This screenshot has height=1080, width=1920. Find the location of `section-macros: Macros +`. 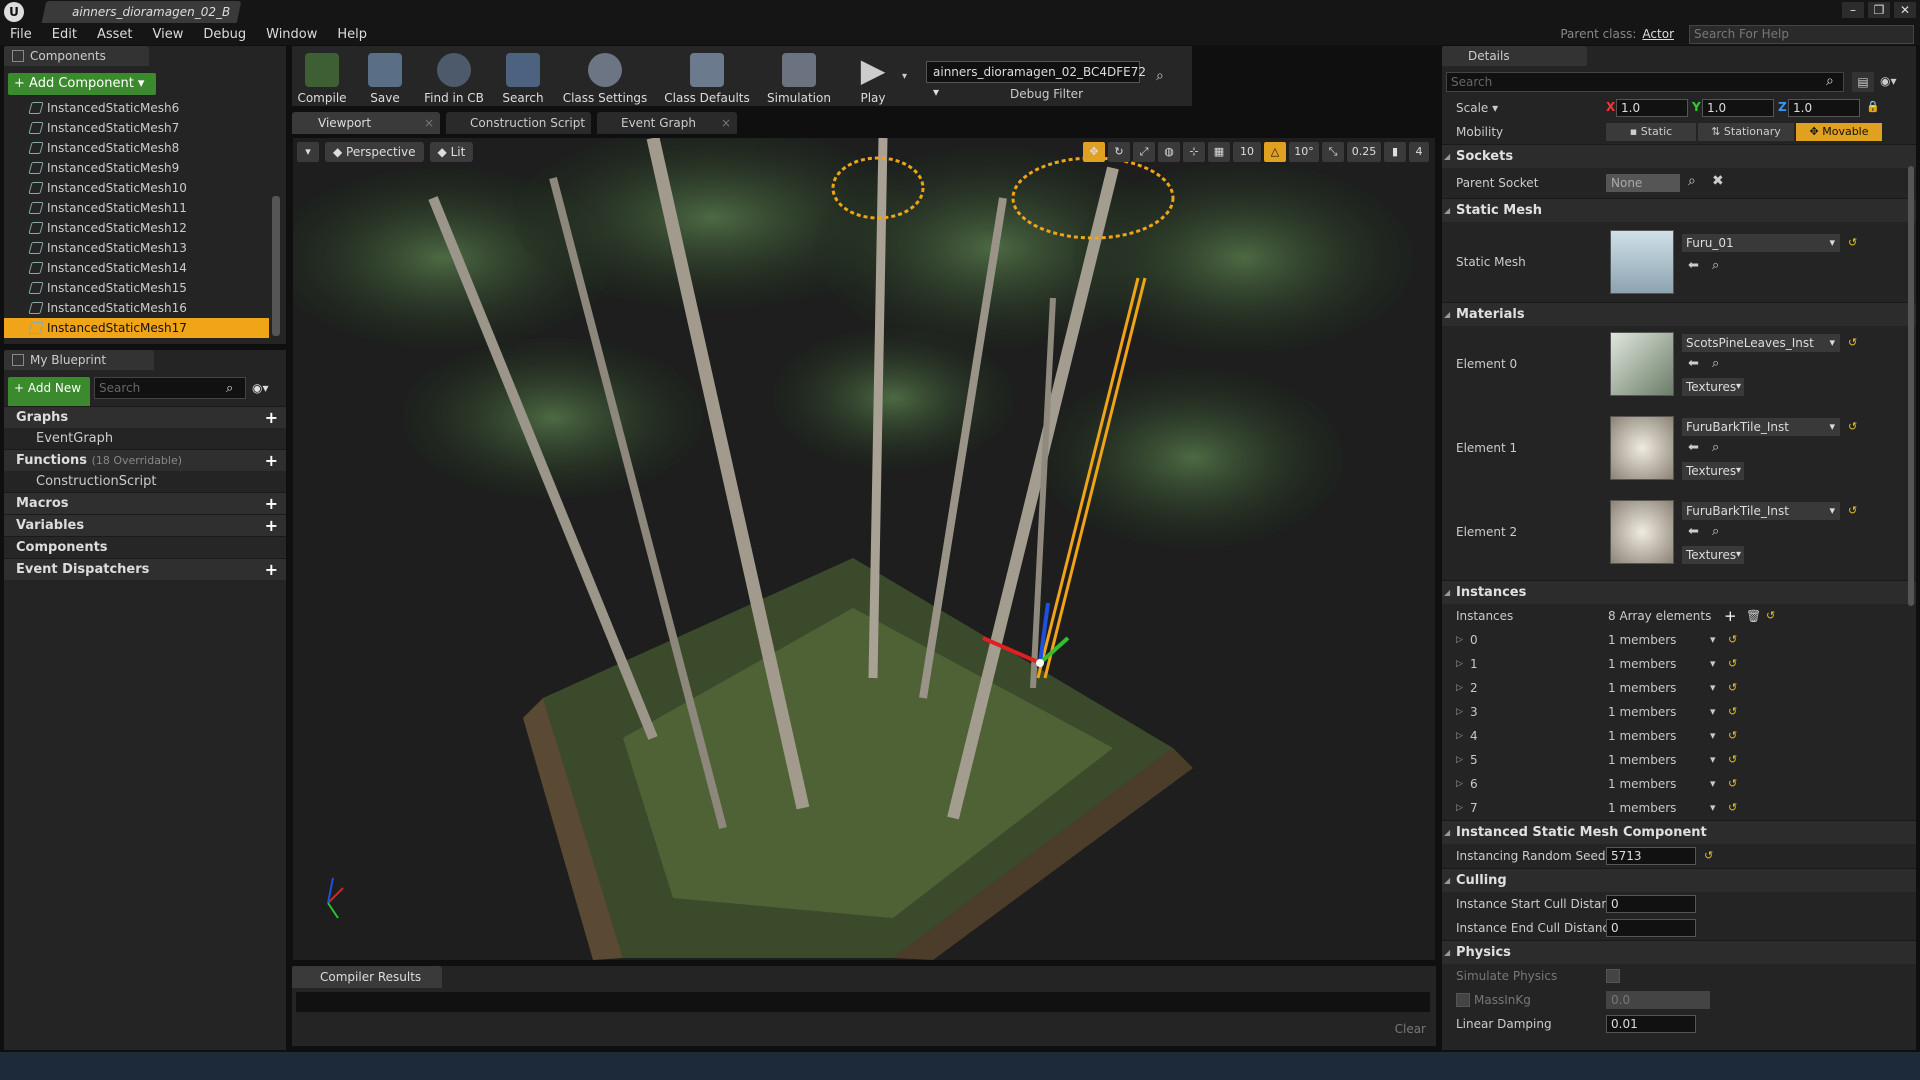

section-macros: Macros + is located at coordinates (145, 503).